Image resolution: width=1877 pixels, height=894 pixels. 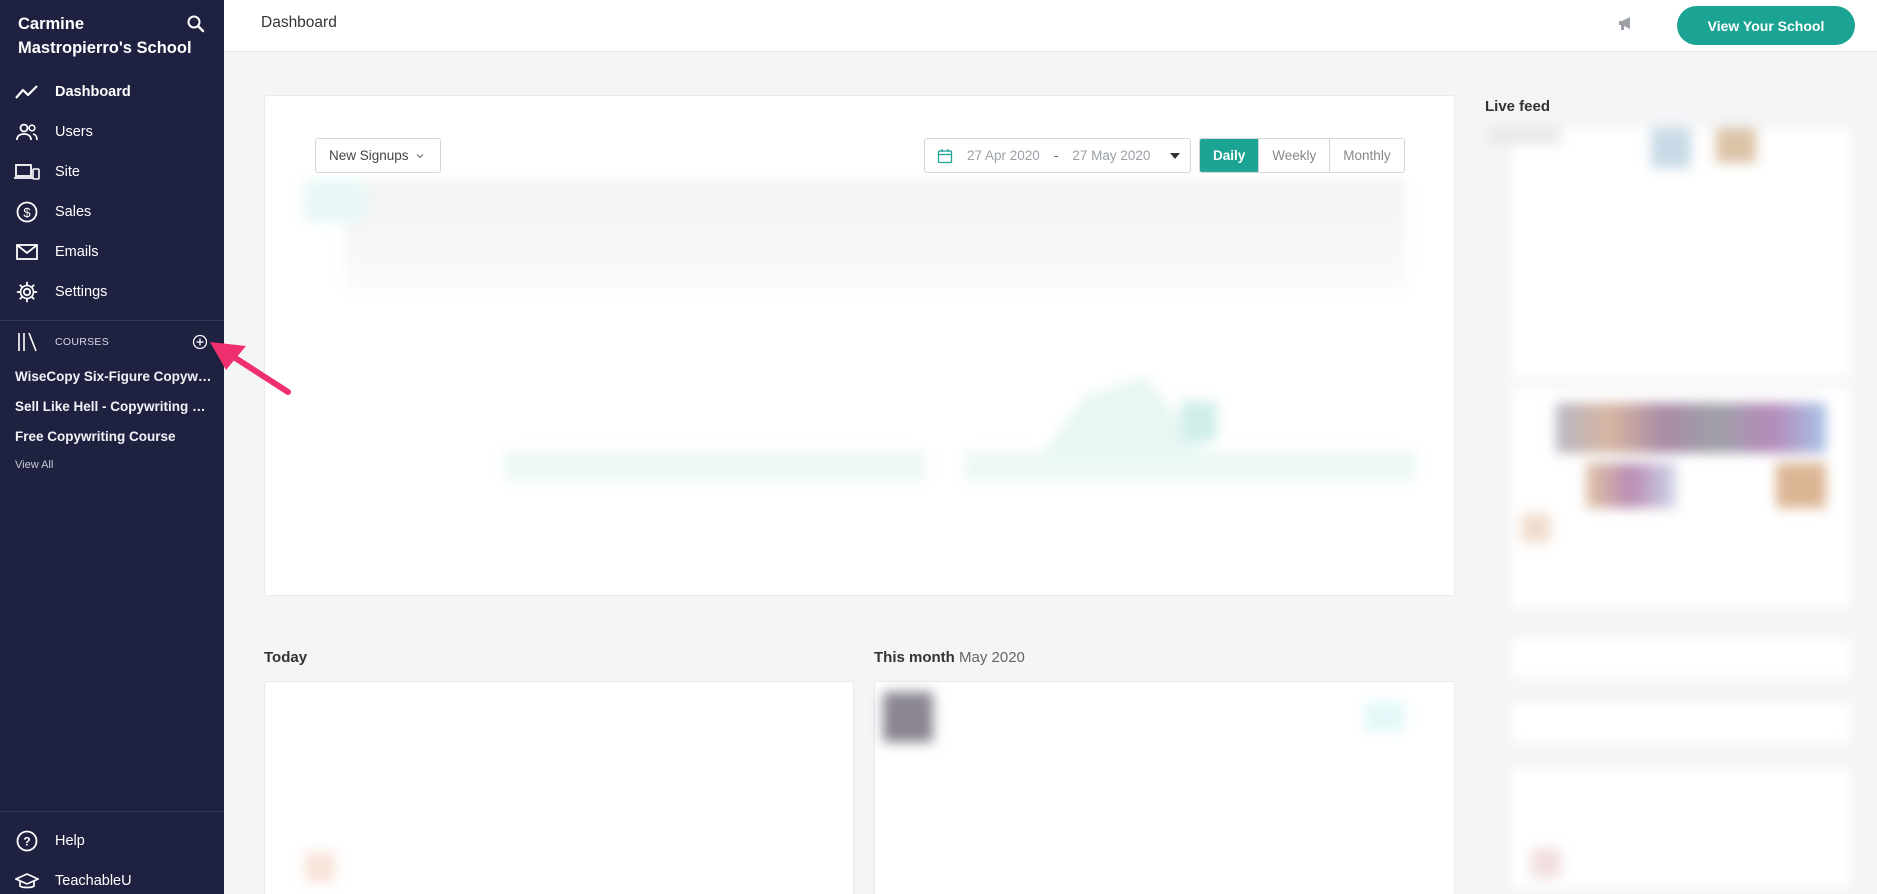 I want to click on today-title: Today, so click(x=285, y=657).